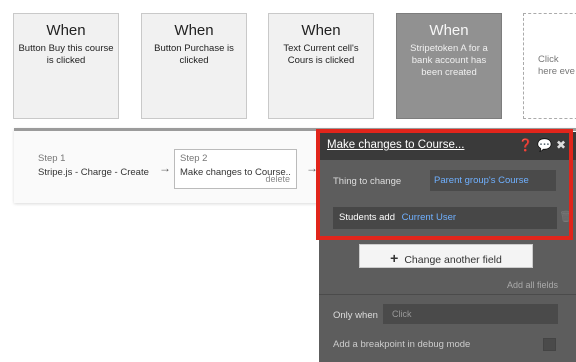 The height and width of the screenshot is (362, 576). What do you see at coordinates (235, 169) in the screenshot?
I see `step-2: Step 2 Make changes to Course... delete` at bounding box center [235, 169].